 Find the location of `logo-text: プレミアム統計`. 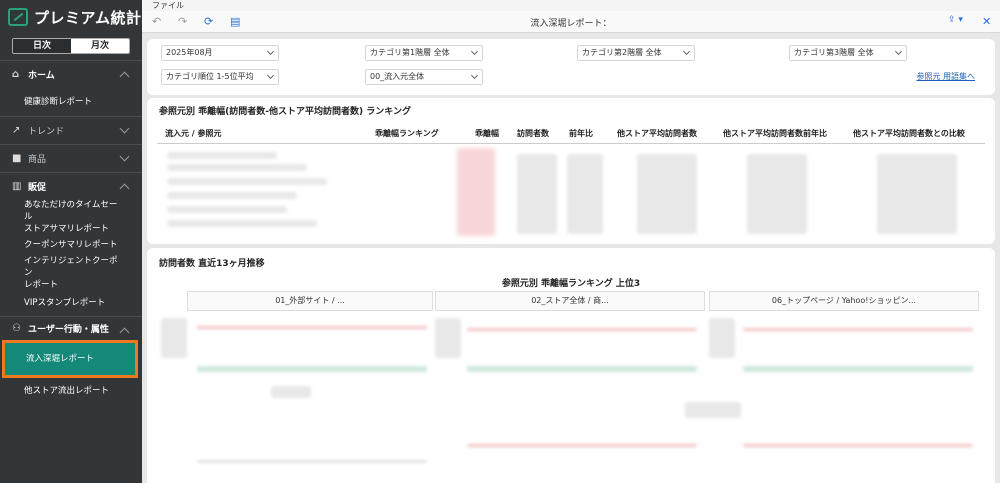

logo-text: プレミアム統計 is located at coordinates (88, 17).